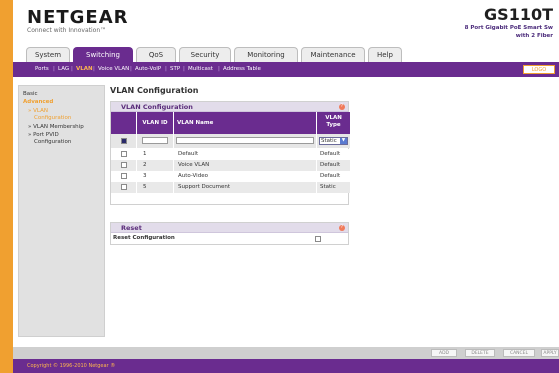 The image size is (559, 373). I want to click on tab-switching: Switching, so click(103, 54).